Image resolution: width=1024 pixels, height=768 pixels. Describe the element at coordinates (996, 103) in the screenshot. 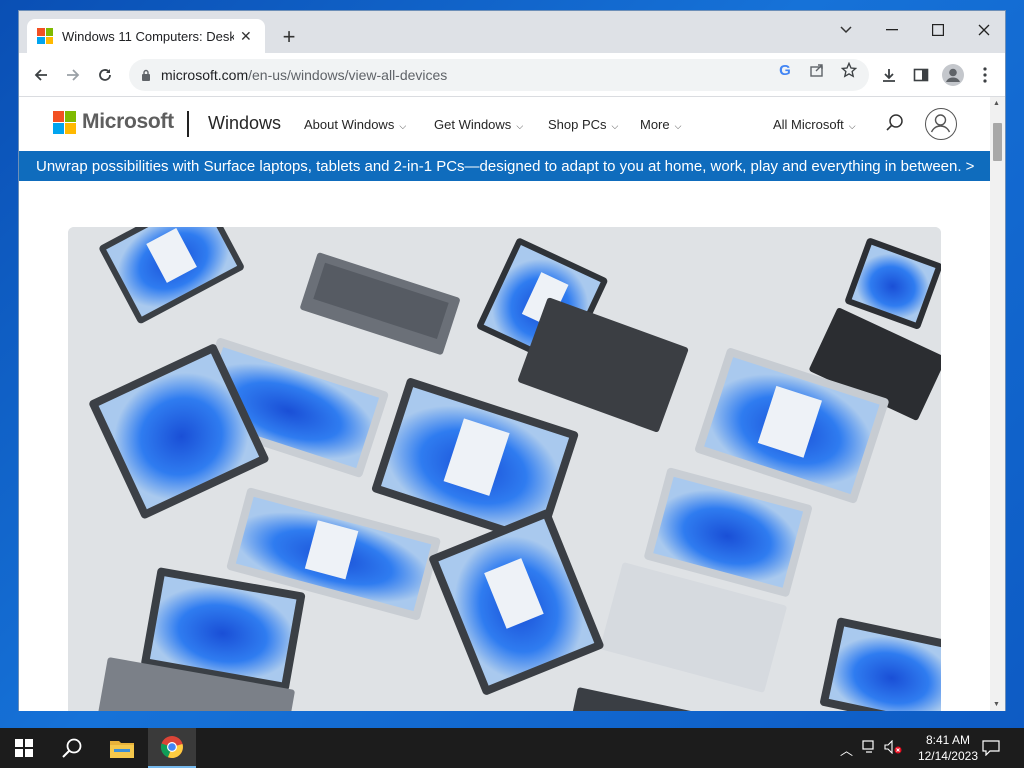

I see `scroll-up-icon: ▲` at that location.